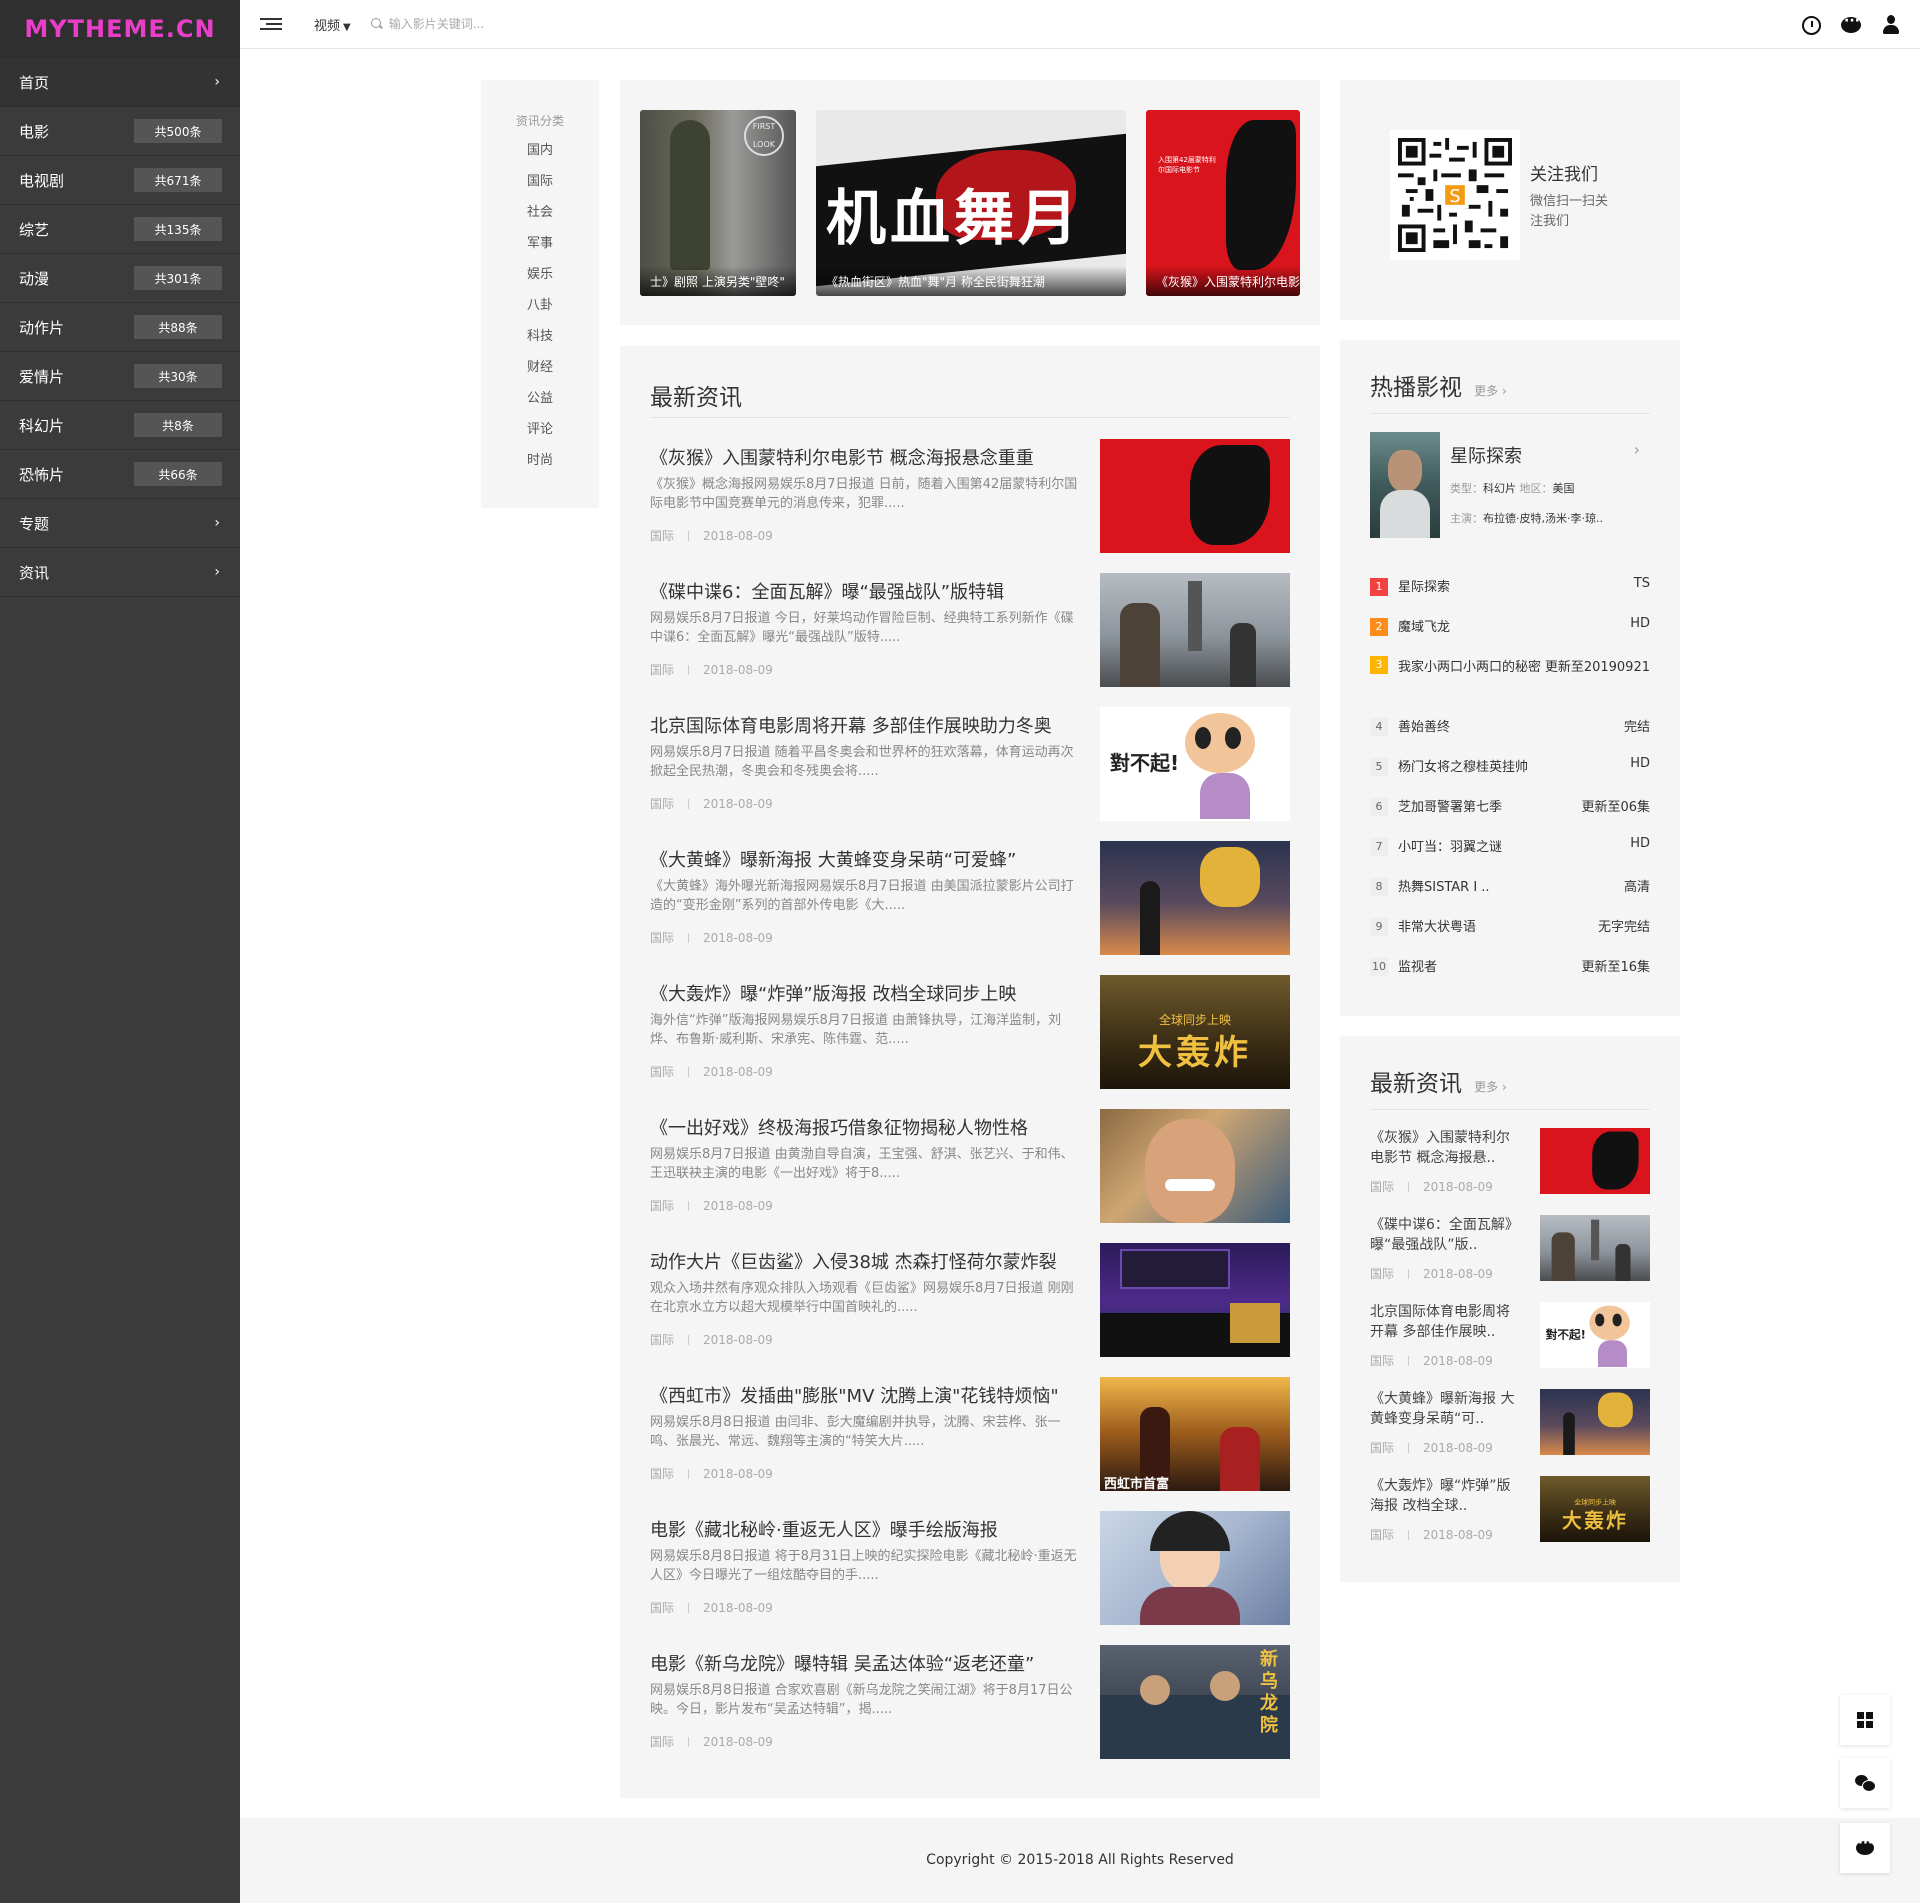  What do you see at coordinates (1510, 846) in the screenshot?
I see `ranking-item: 7 小叮当：羽翼之谜 HD` at bounding box center [1510, 846].